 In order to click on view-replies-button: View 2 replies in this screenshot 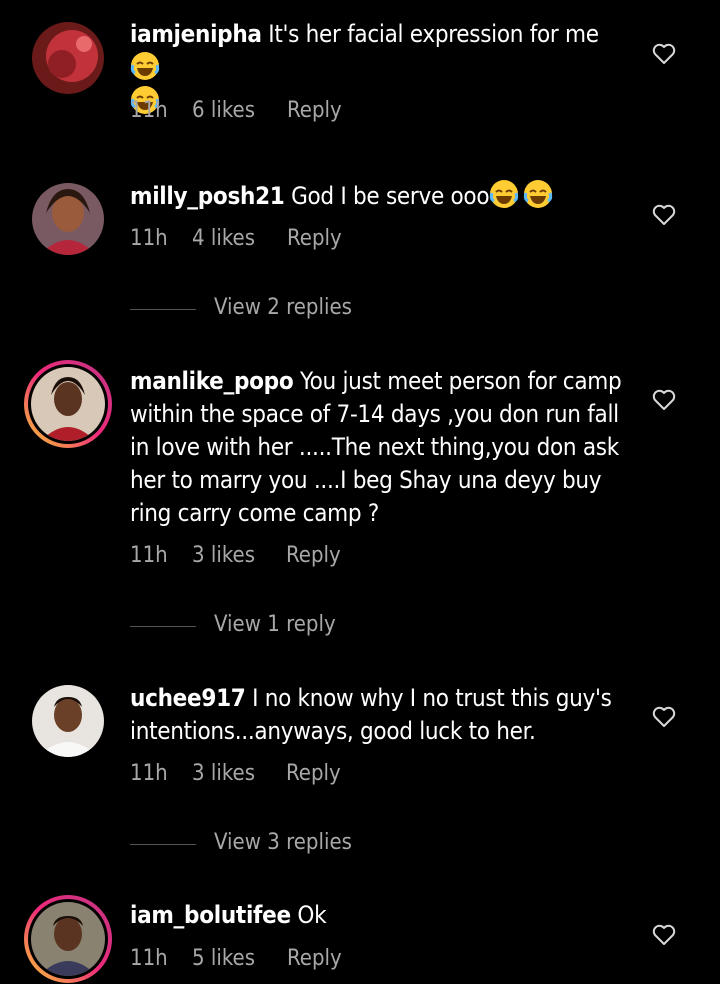, I will do `click(280, 310)`.